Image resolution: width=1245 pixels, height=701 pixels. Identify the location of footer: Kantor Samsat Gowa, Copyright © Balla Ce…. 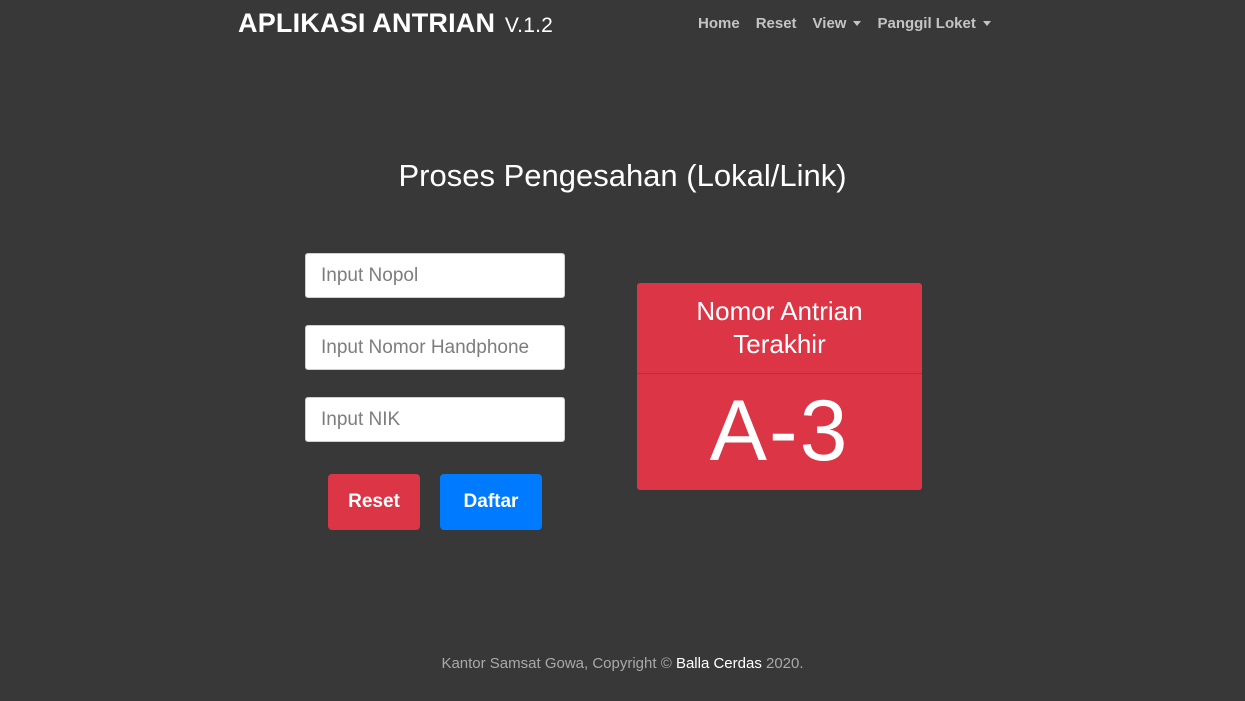
(622, 663).